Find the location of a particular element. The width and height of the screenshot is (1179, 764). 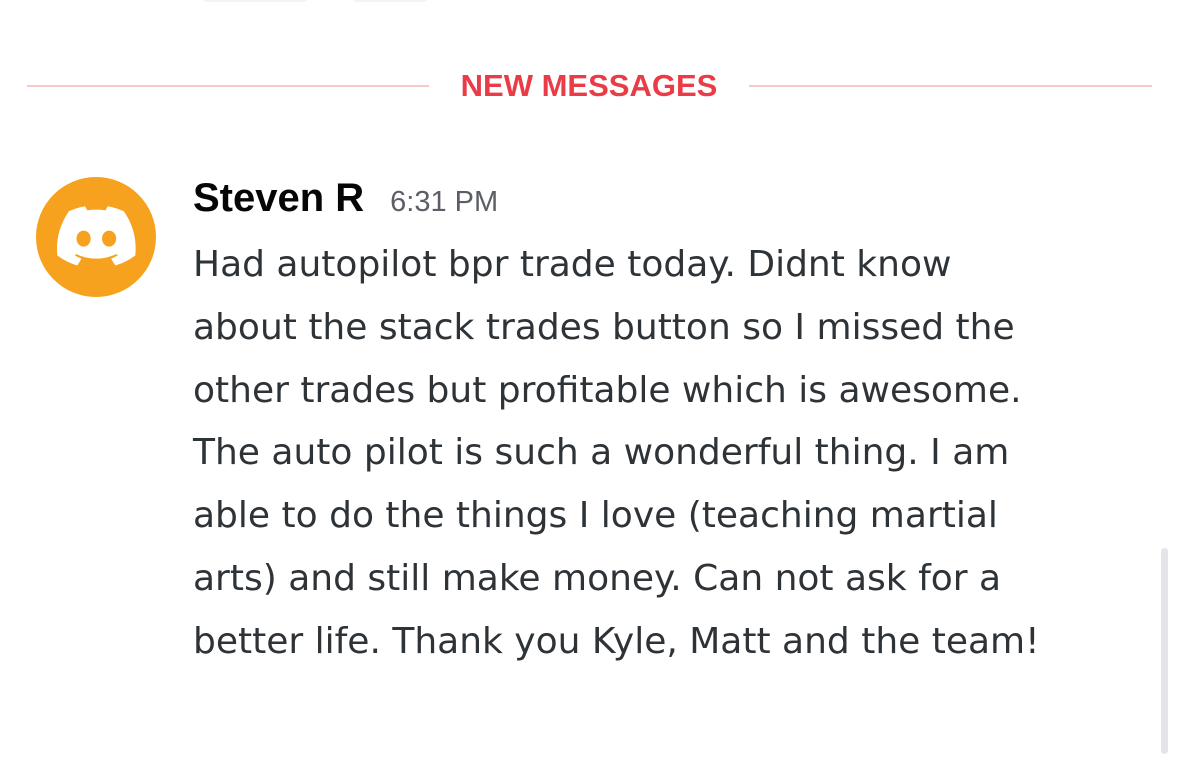

scrollbar is located at coordinates (1164, 651).